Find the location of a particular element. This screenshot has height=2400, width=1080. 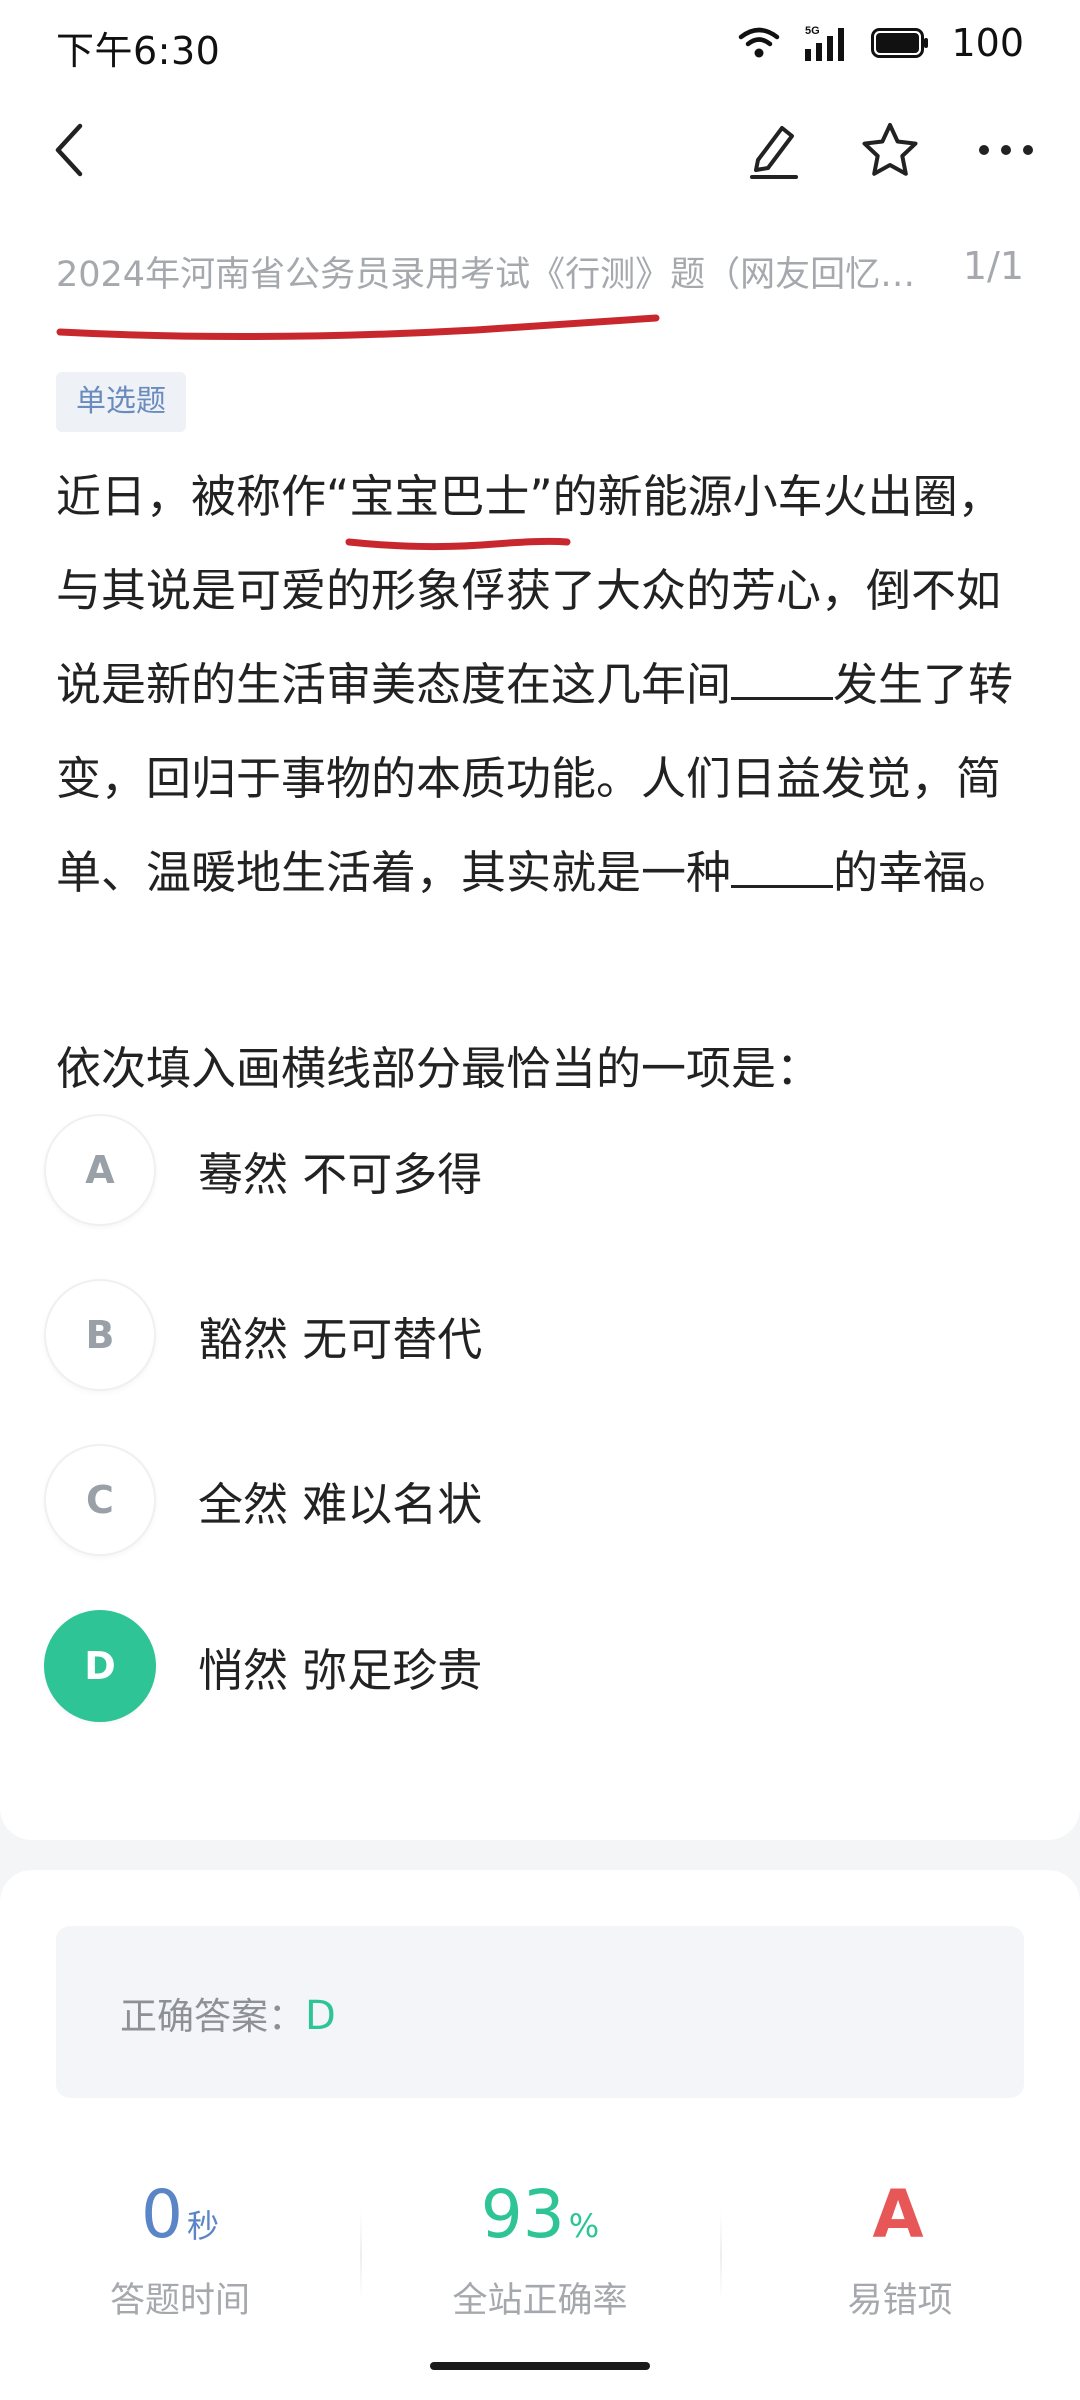

more-horizontal-icon is located at coordinates (1006, 150).